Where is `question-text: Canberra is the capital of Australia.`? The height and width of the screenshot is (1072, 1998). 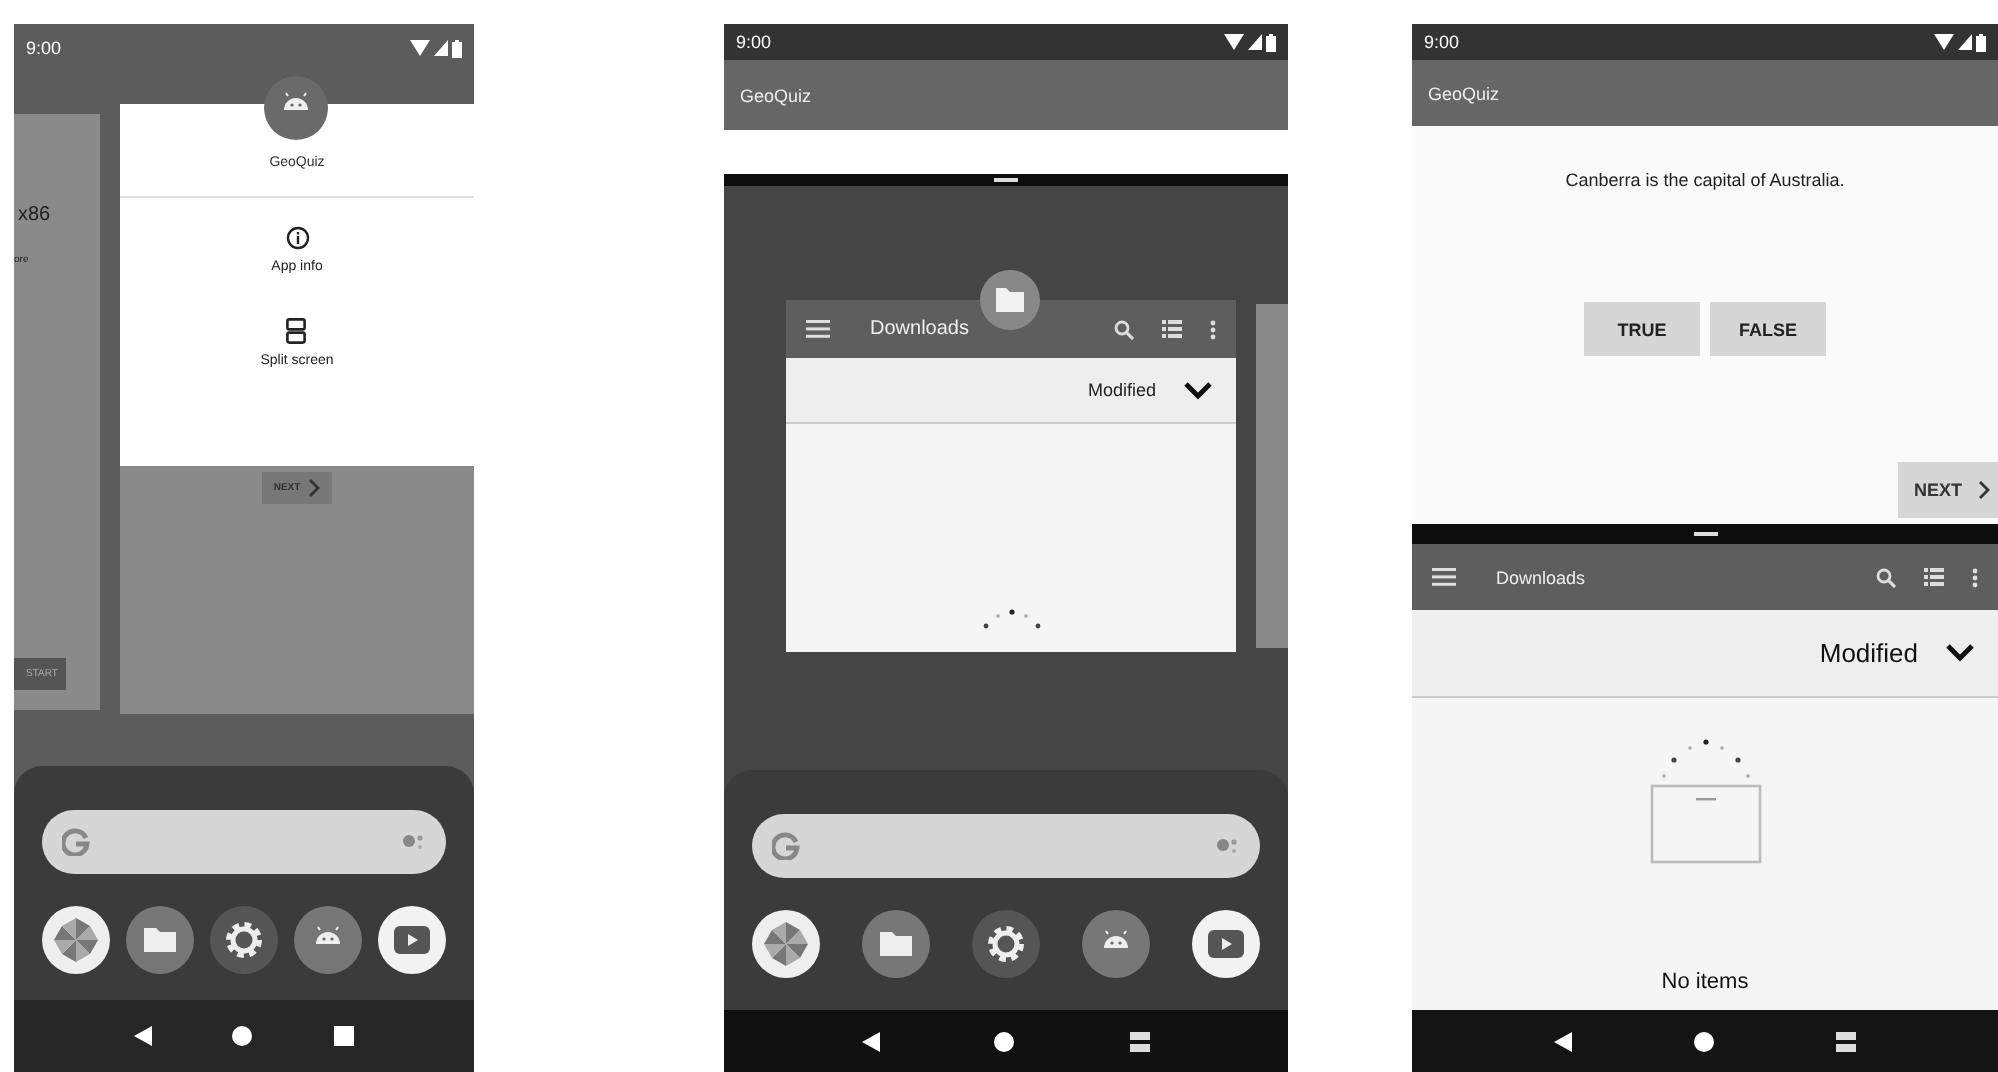 question-text: Canberra is the capital of Australia. is located at coordinates (1705, 180).